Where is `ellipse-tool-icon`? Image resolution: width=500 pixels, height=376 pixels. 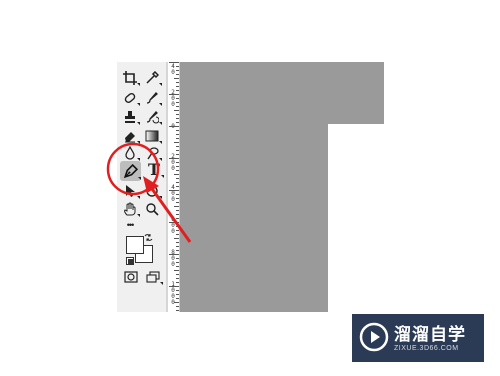 ellipse-tool-icon is located at coordinates (152, 191).